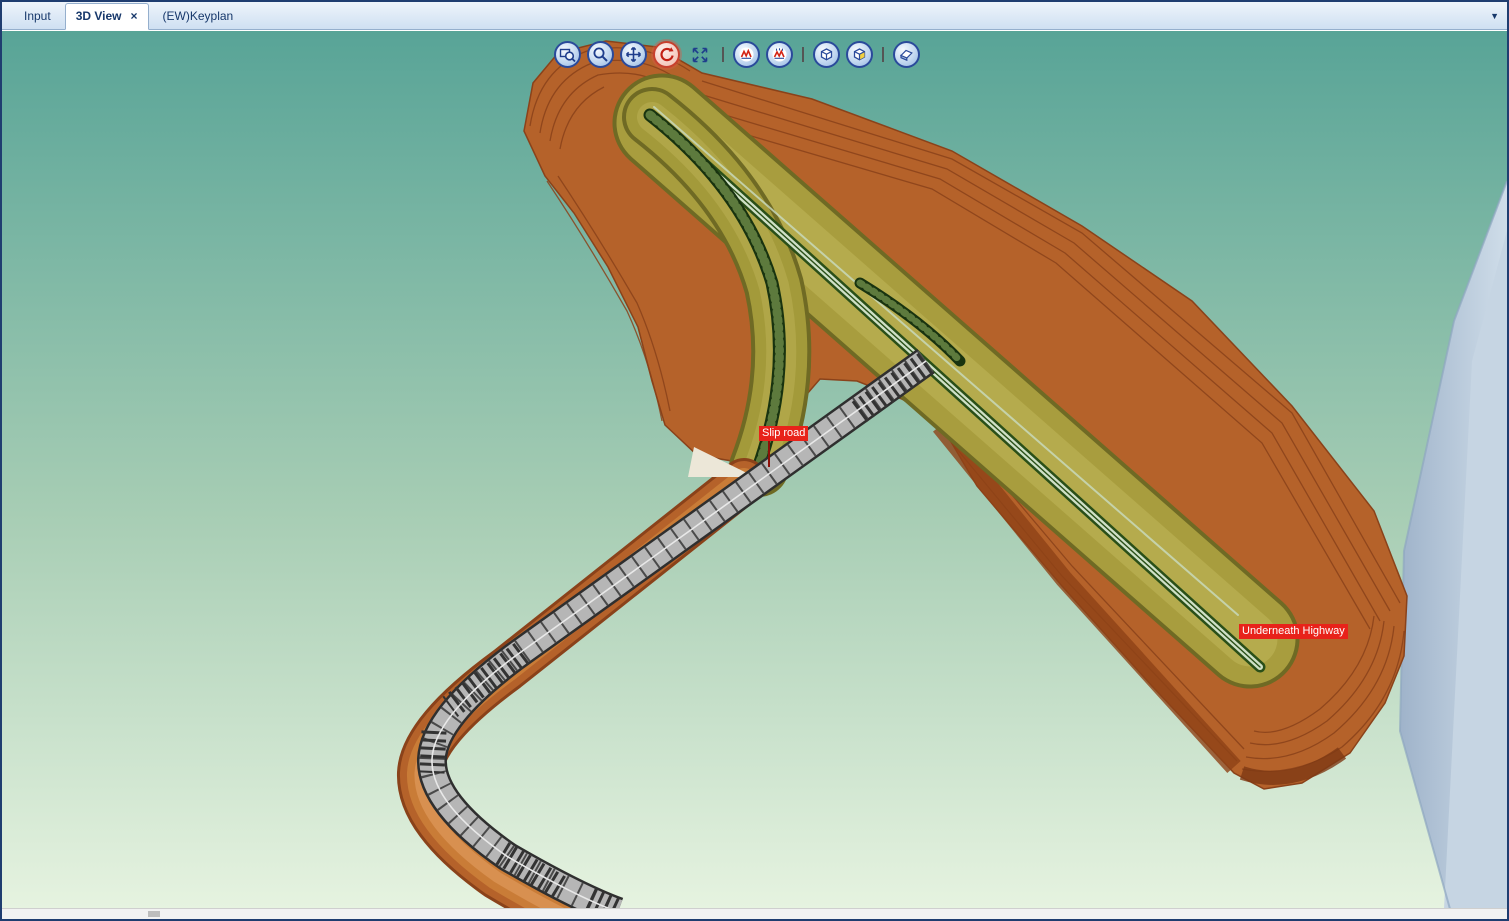  I want to click on tab-input-label: Input, so click(37, 16).